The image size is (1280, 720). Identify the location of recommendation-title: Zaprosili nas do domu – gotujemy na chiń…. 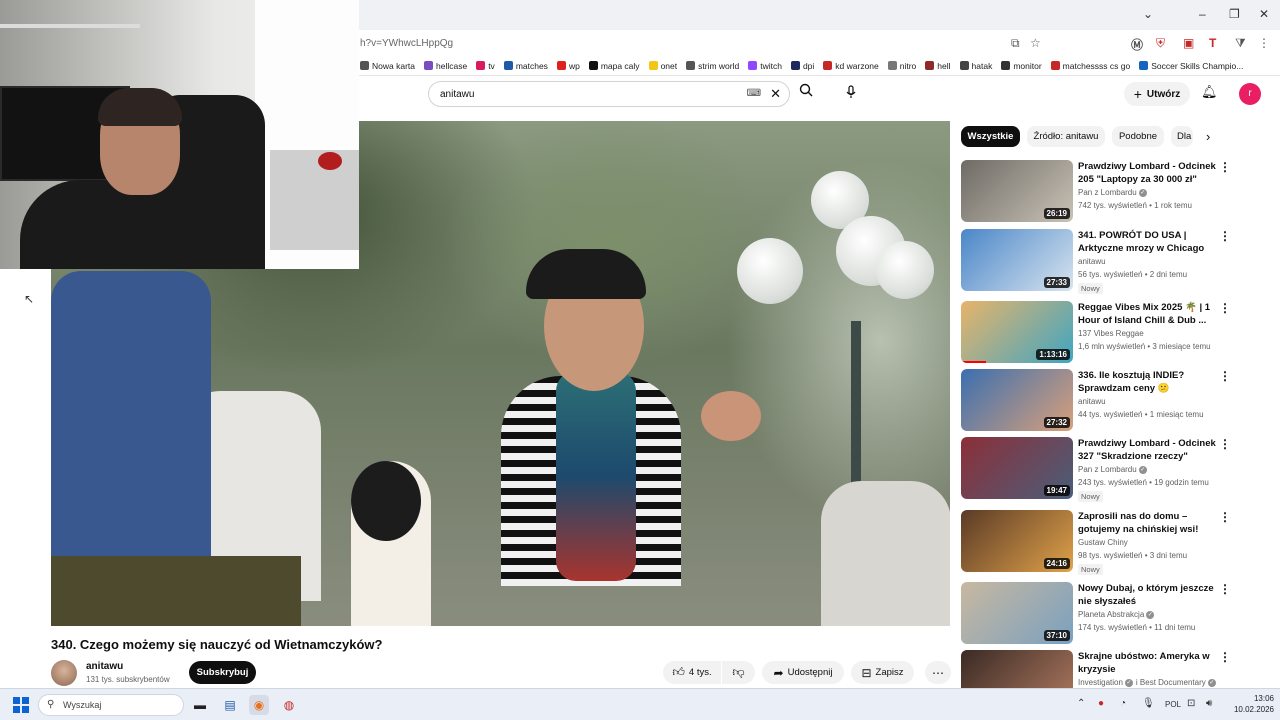
(1150, 523).